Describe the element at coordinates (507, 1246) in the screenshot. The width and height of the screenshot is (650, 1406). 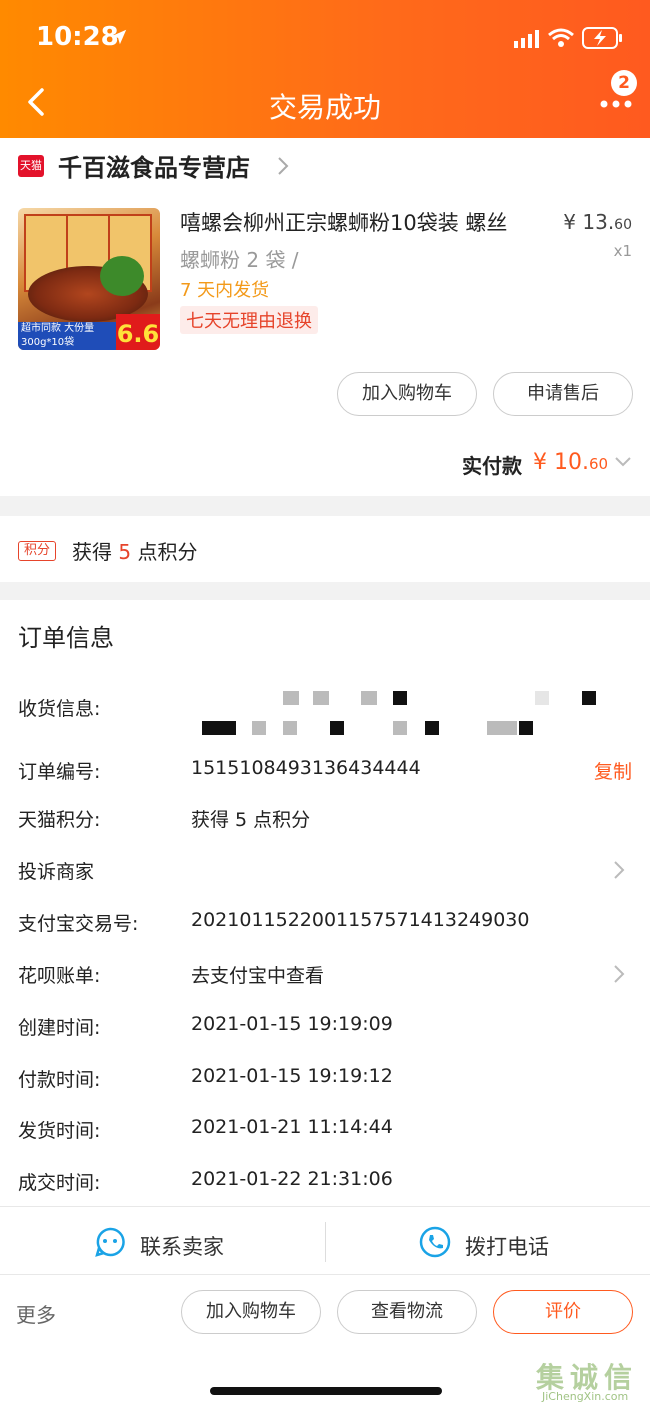
I see `call-phone-button: 拨打电话` at that location.